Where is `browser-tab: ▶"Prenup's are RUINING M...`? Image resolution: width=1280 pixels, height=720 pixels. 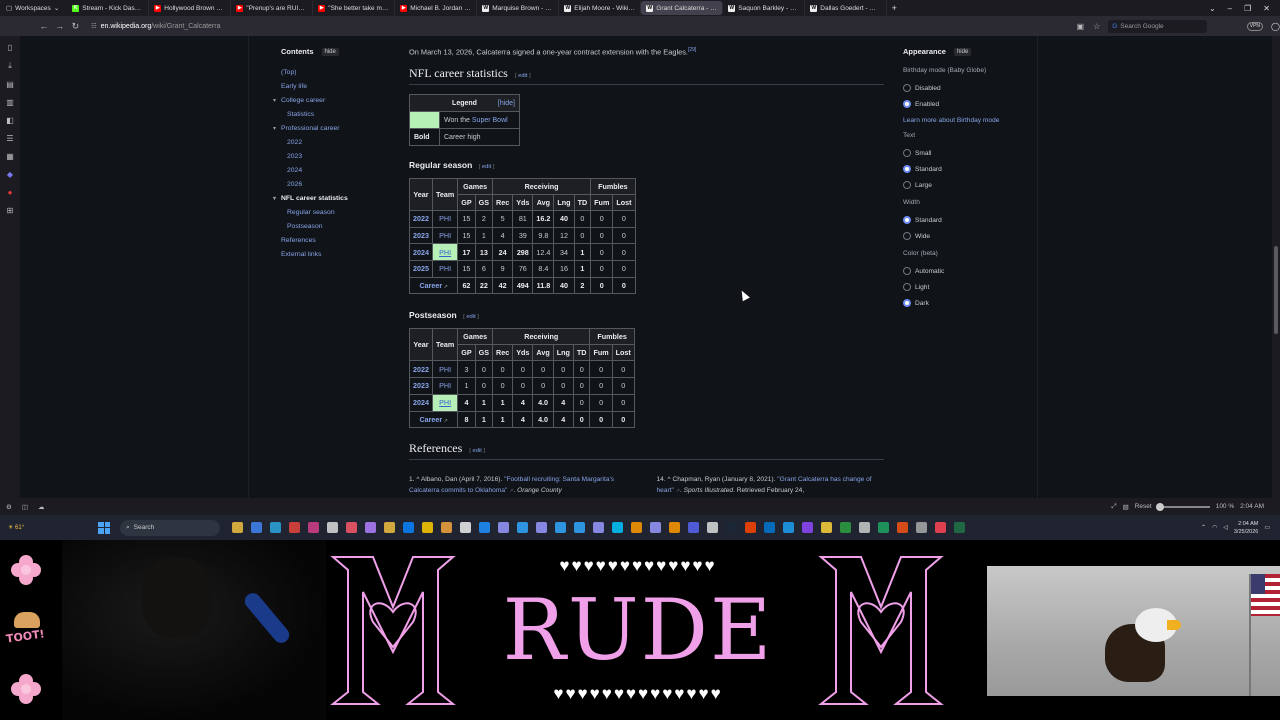 browser-tab: ▶"Prenup's are RUINING M... is located at coordinates (272, 8).